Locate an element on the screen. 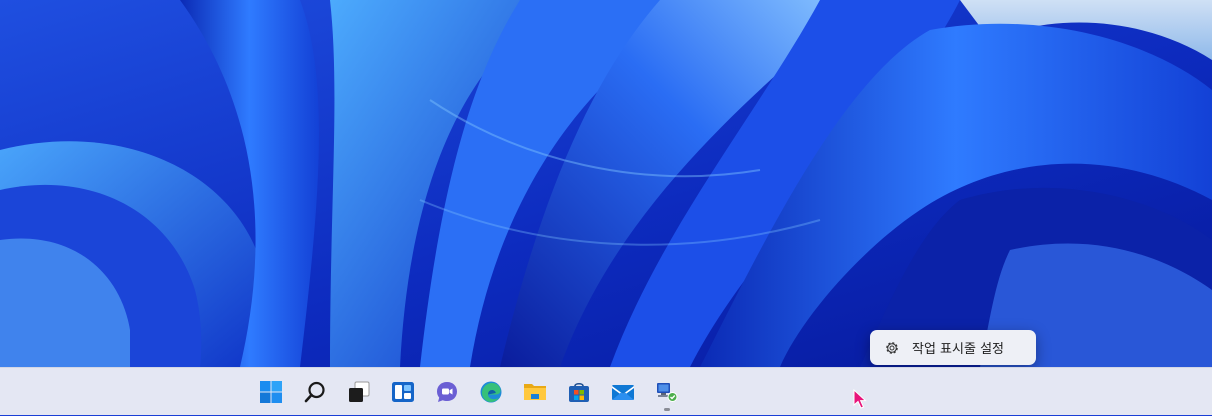  mail-icon is located at coordinates (623, 392).